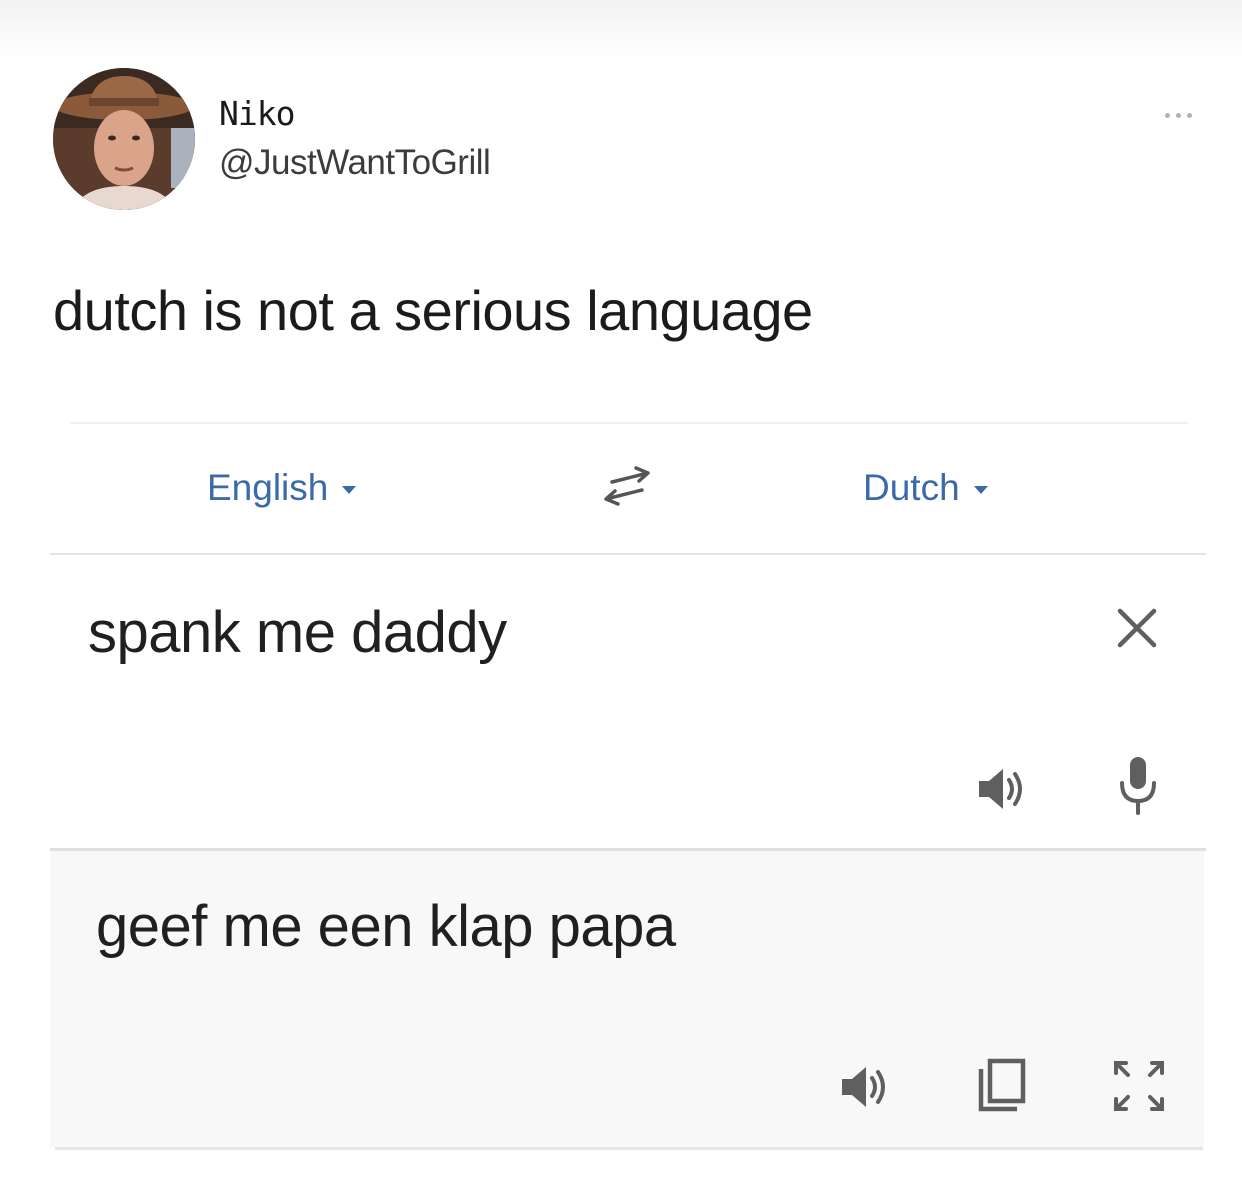 Image resolution: width=1242 pixels, height=1181 pixels. Describe the element at coordinates (1139, 1086) in the screenshot. I see `fullscreen-icon` at that location.